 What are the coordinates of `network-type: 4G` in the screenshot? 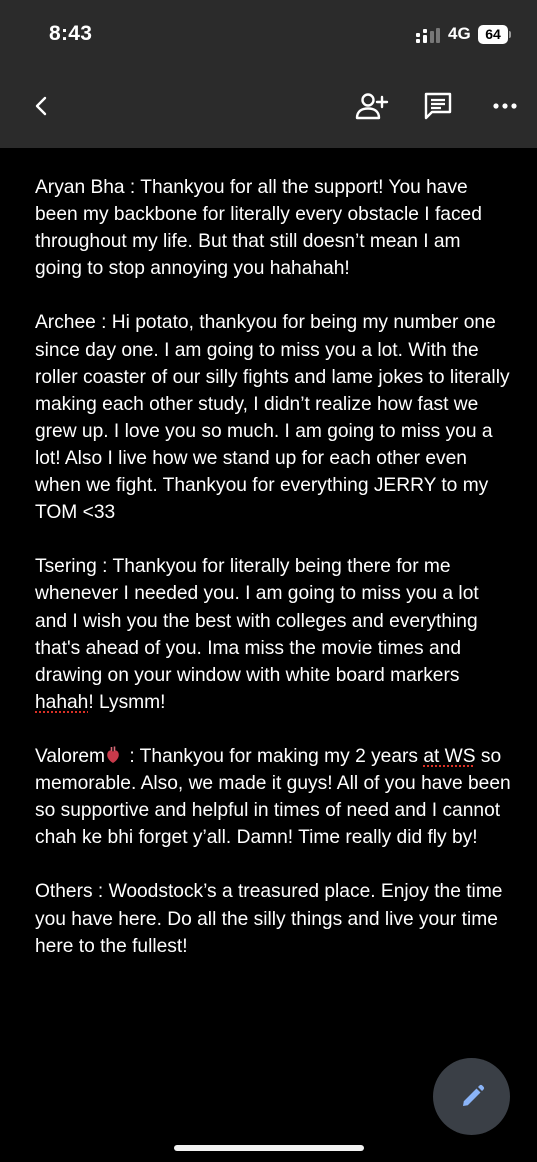 It's located at (459, 33).